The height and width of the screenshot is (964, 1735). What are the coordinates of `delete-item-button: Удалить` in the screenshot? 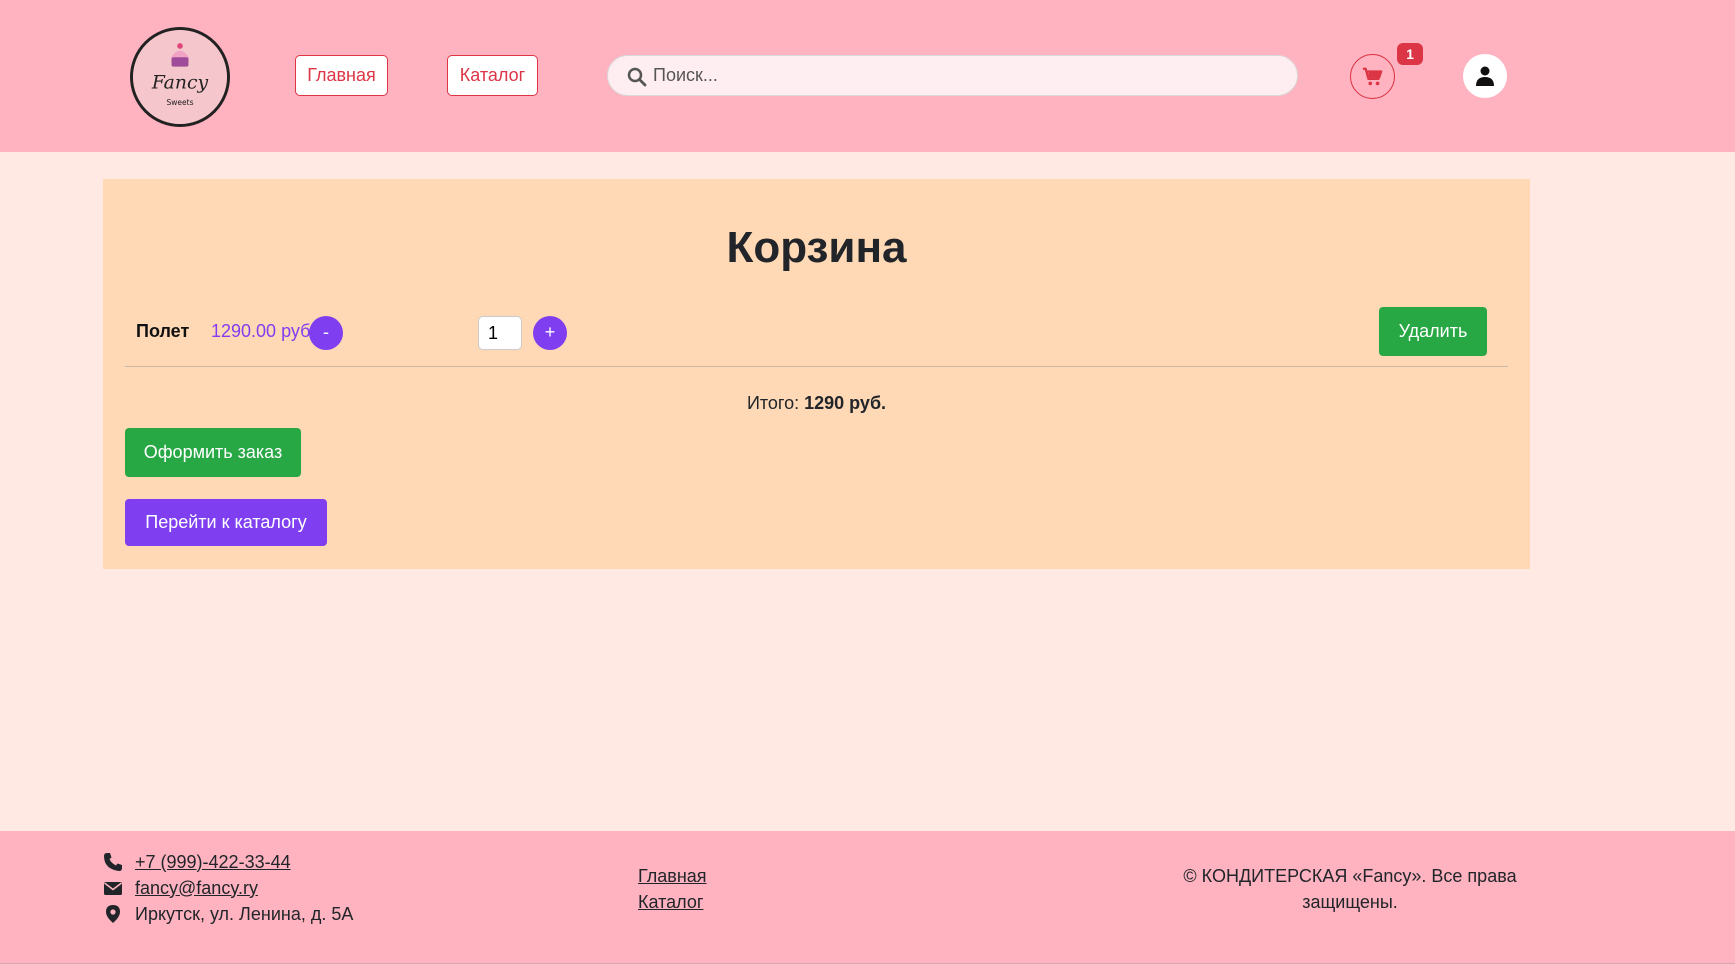 It's located at (1433, 331).